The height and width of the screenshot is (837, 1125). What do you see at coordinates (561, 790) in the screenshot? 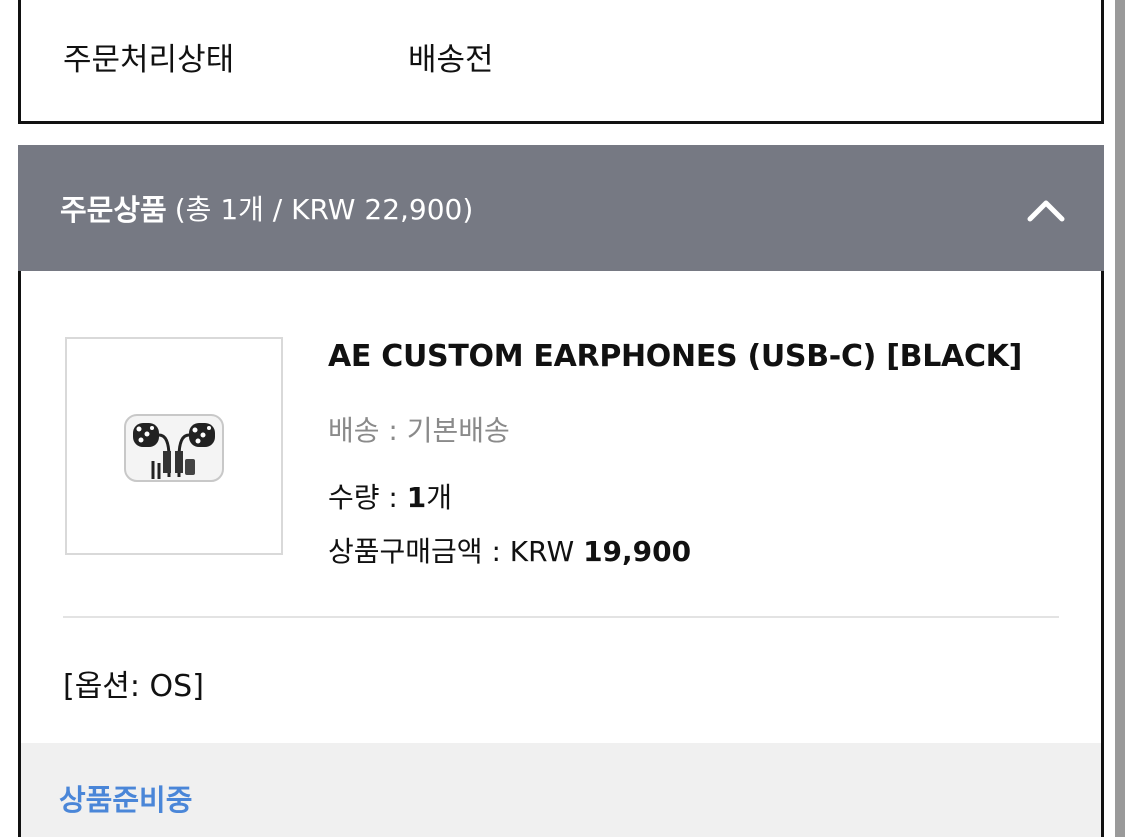
I see `item-status-bar: 상품준비중` at bounding box center [561, 790].